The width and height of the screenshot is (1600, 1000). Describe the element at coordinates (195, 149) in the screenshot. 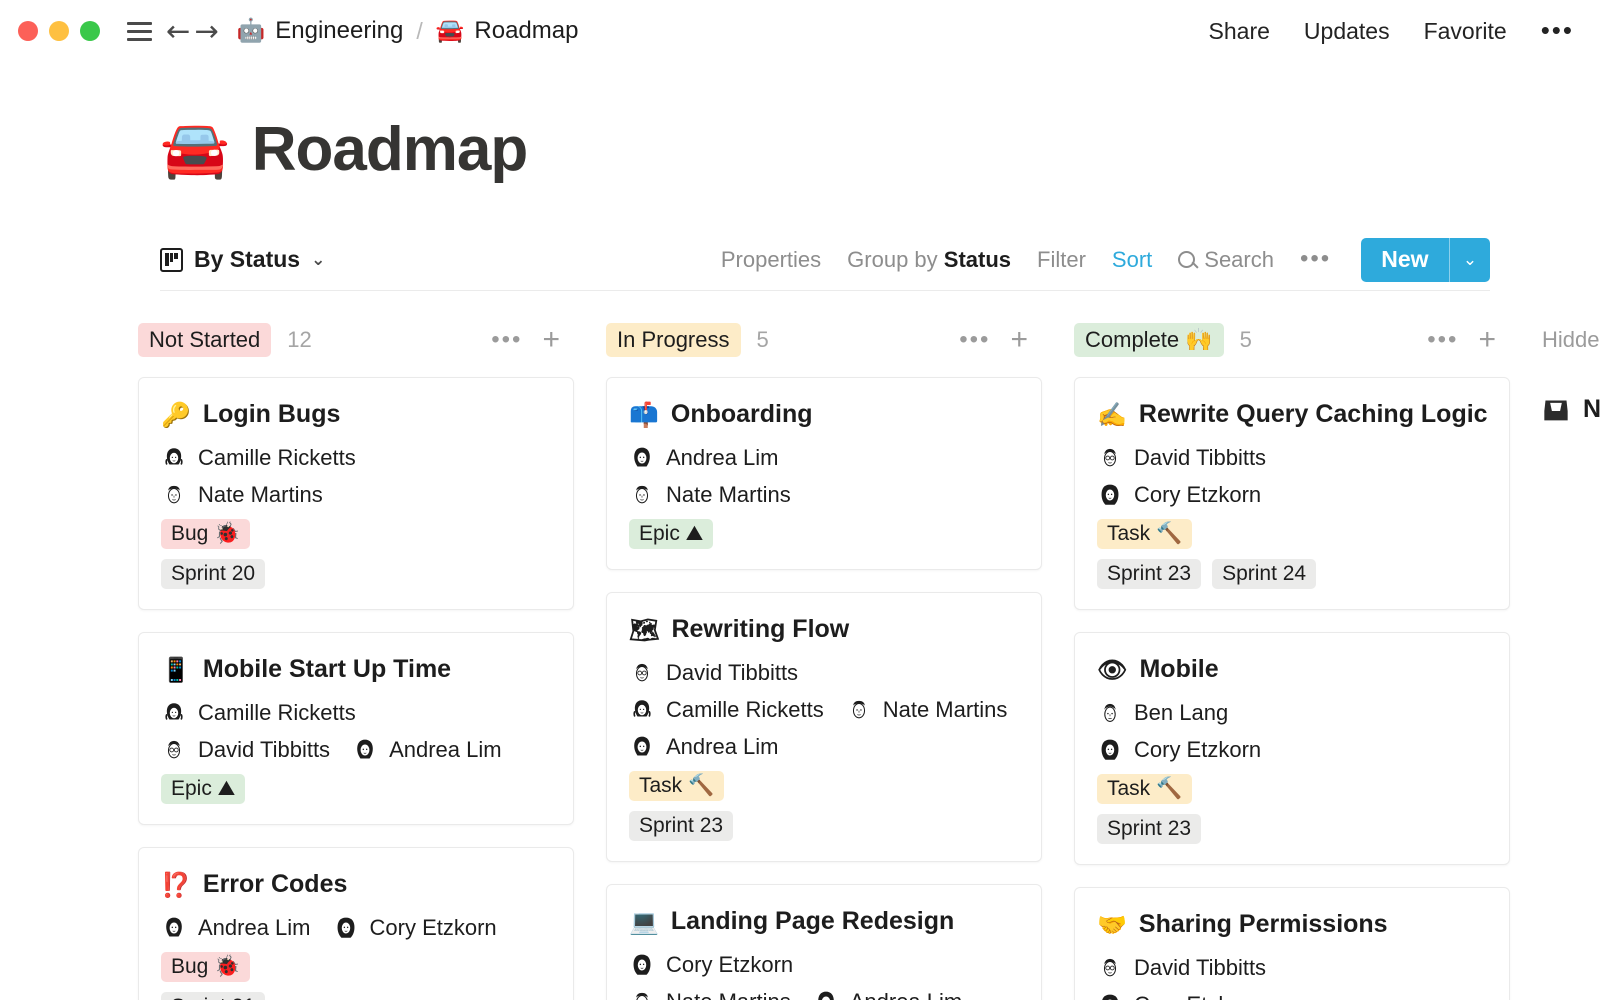

I see `page-icon: 🚘` at that location.